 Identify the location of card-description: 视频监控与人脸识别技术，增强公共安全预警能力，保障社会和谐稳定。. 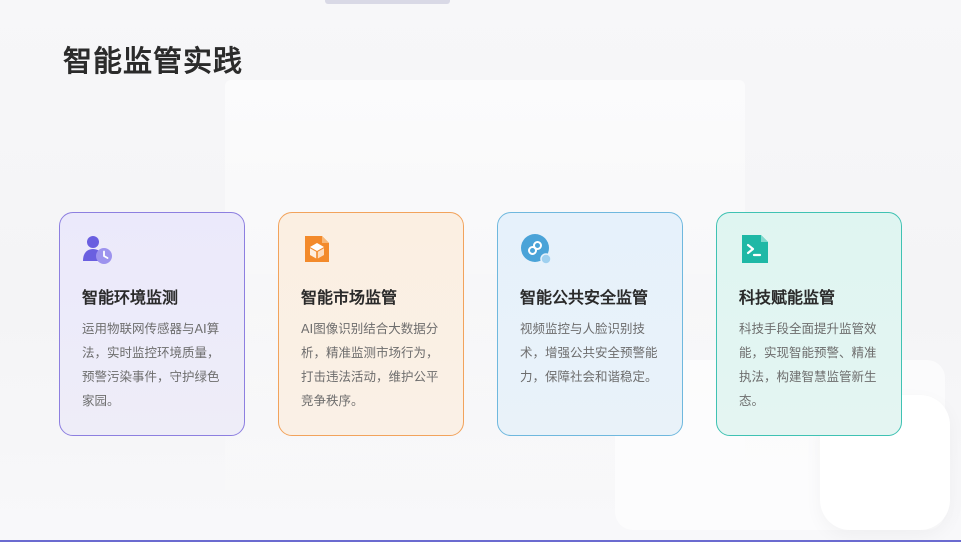
(589, 352).